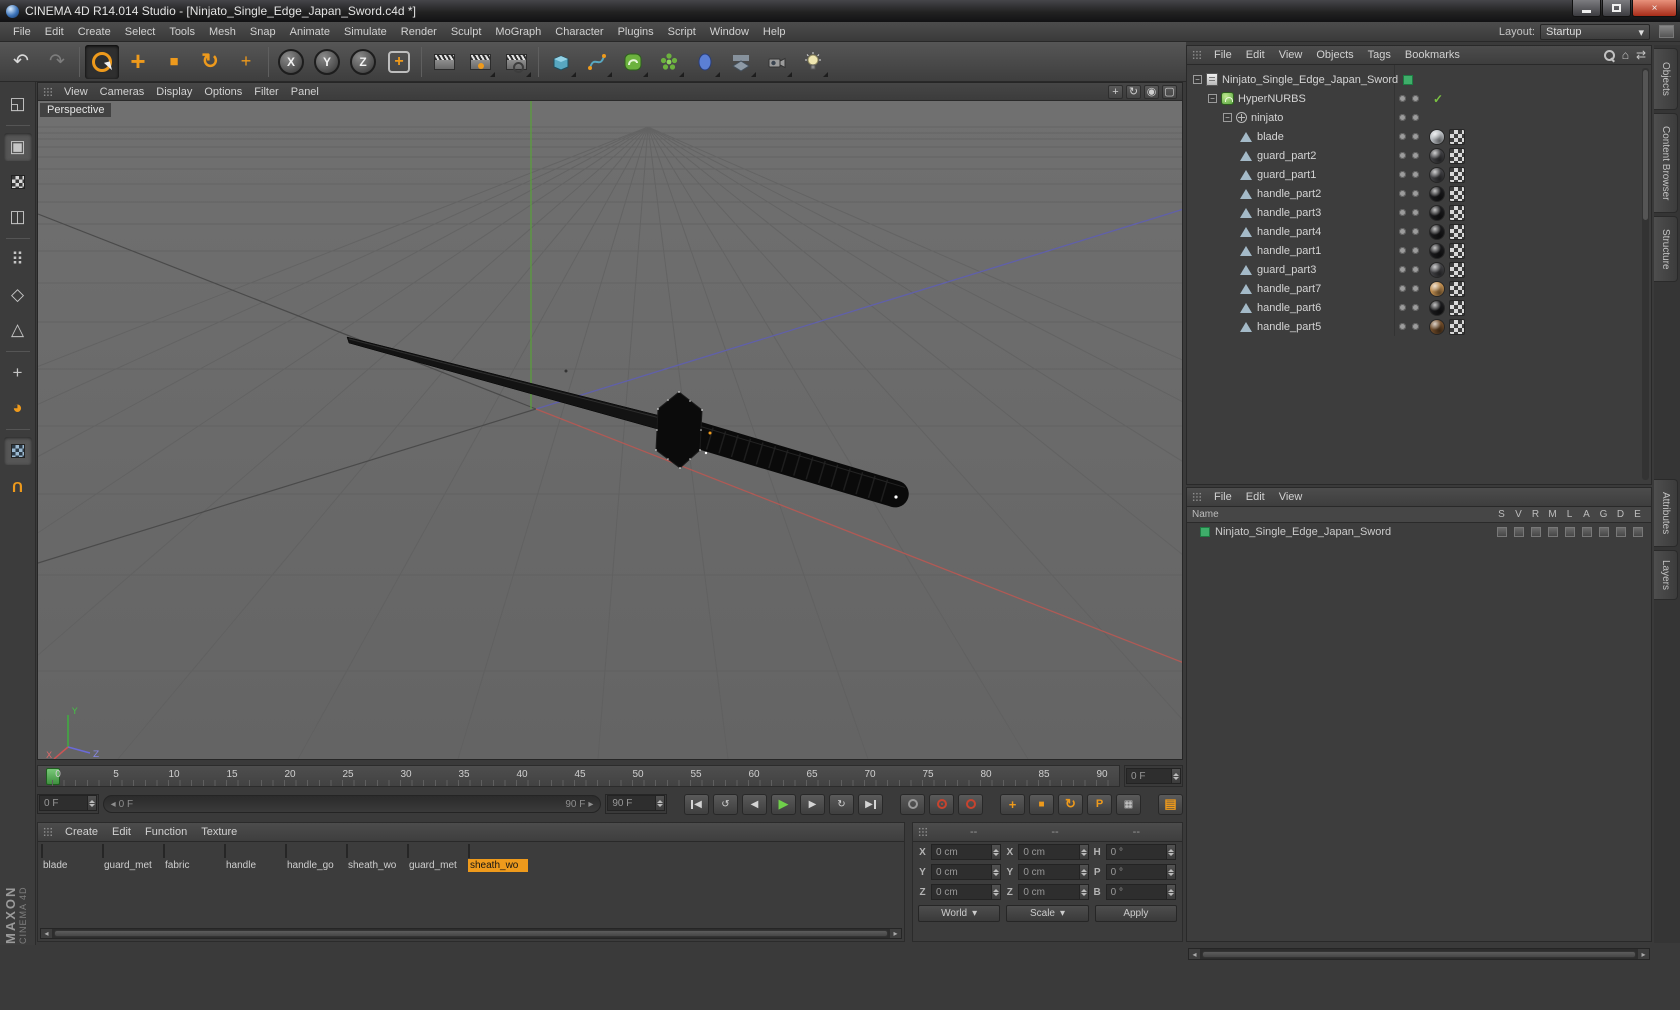 The width and height of the screenshot is (1680, 1010). I want to click on lock-y-axis-button: Y, so click(327, 62).